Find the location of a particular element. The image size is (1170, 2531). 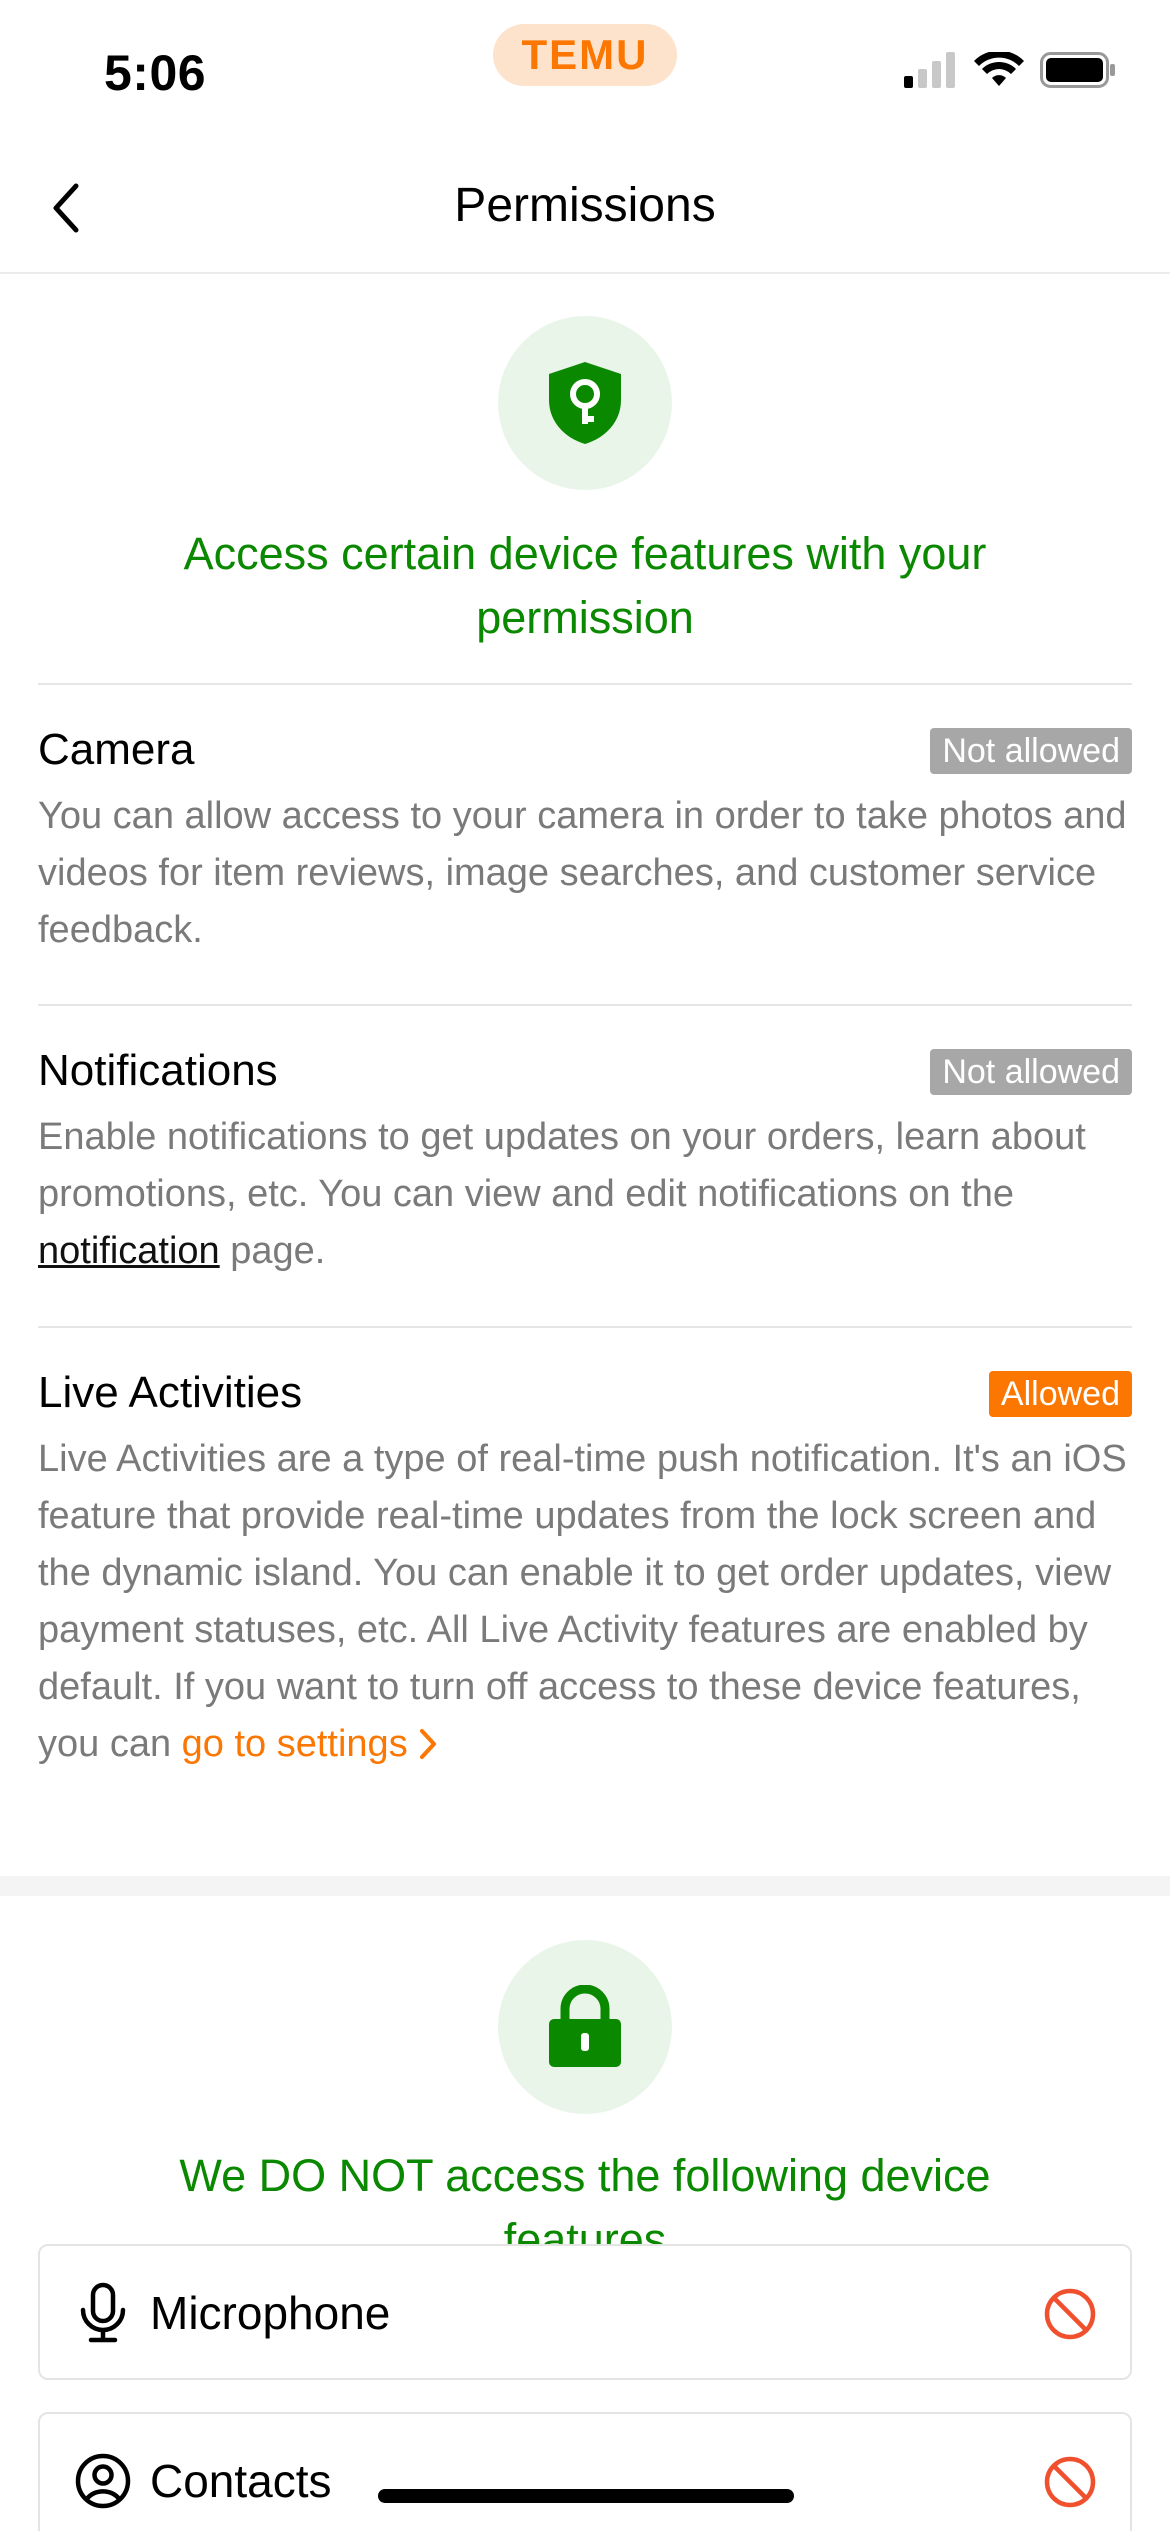

permission-title: Live Activities is located at coordinates (170, 1392).